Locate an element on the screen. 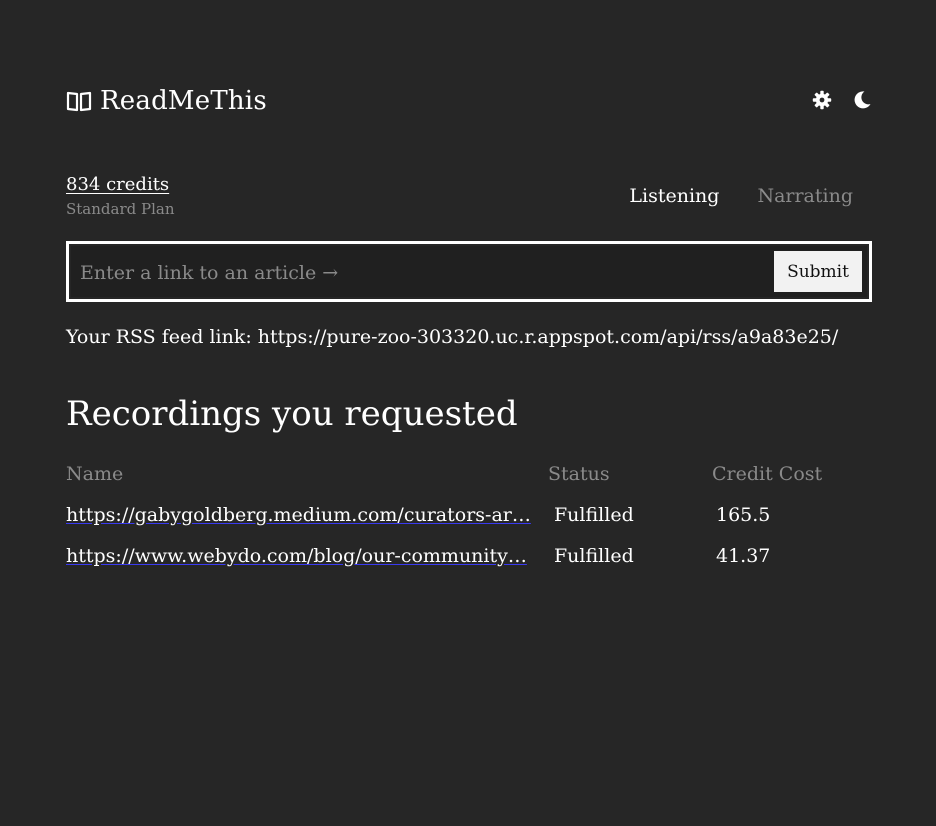  table-header: Name Status Credit Cost is located at coordinates (469, 480).